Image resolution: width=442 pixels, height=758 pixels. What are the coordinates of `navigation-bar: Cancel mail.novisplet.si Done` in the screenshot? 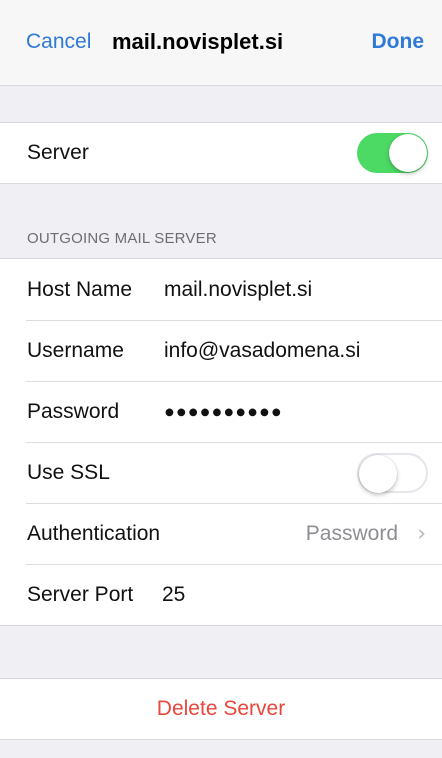 It's located at (221, 43).